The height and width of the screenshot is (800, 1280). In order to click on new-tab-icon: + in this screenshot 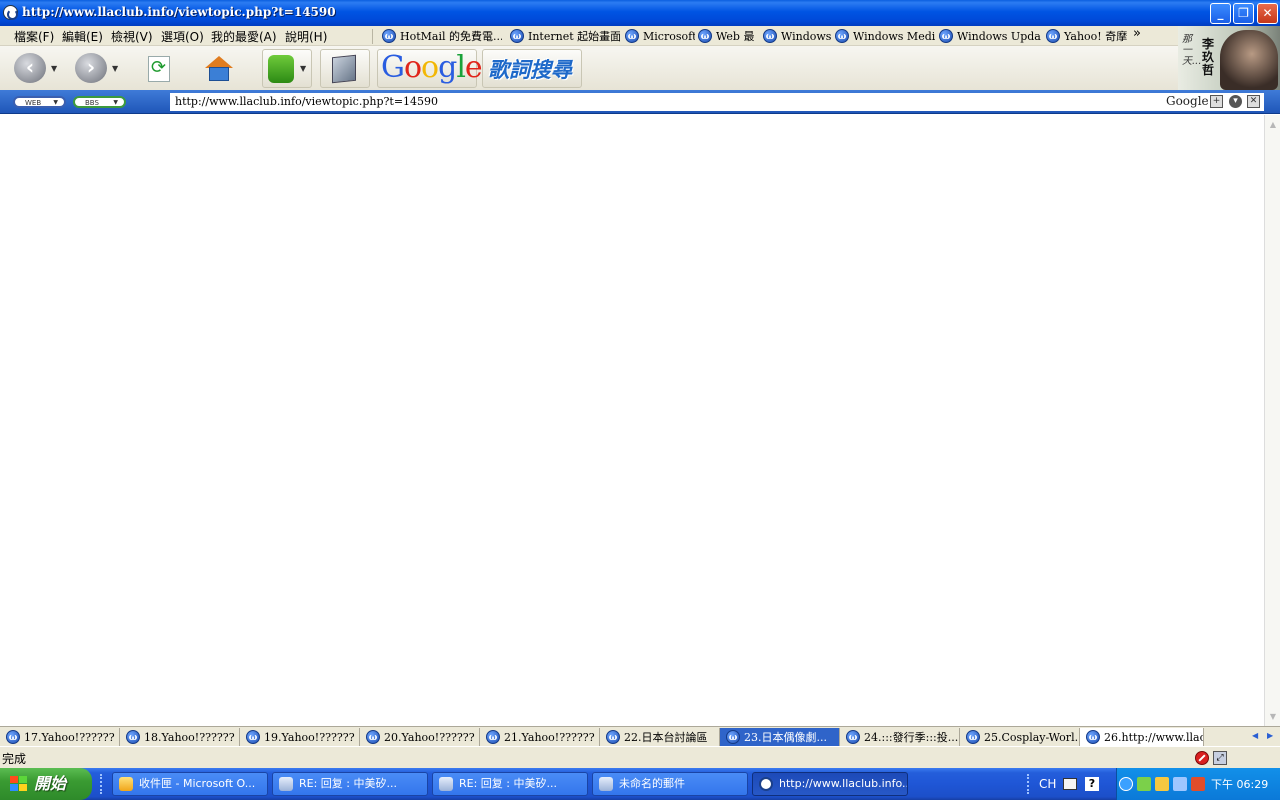, I will do `click(1216, 101)`.